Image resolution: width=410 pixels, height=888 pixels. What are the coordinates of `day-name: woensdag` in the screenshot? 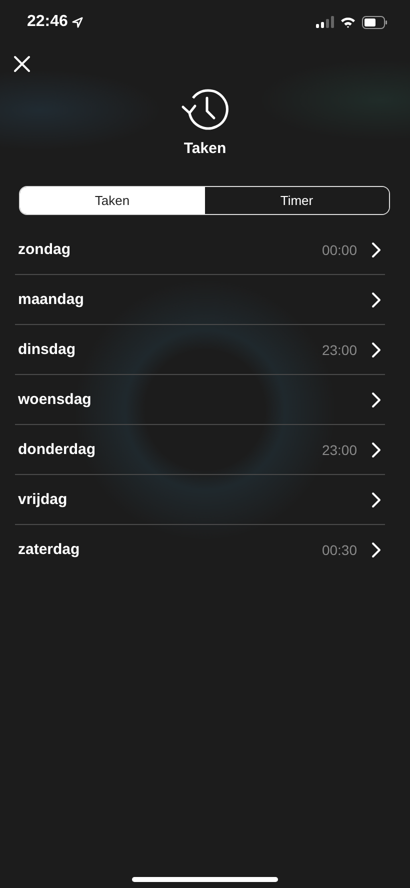 It's located at (55, 399).